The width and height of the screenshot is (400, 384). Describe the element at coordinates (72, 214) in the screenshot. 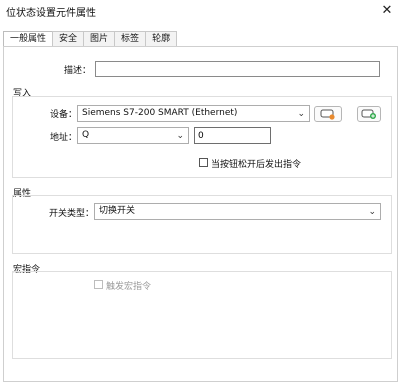

I see `switch-type-label: 开关类型：` at that location.